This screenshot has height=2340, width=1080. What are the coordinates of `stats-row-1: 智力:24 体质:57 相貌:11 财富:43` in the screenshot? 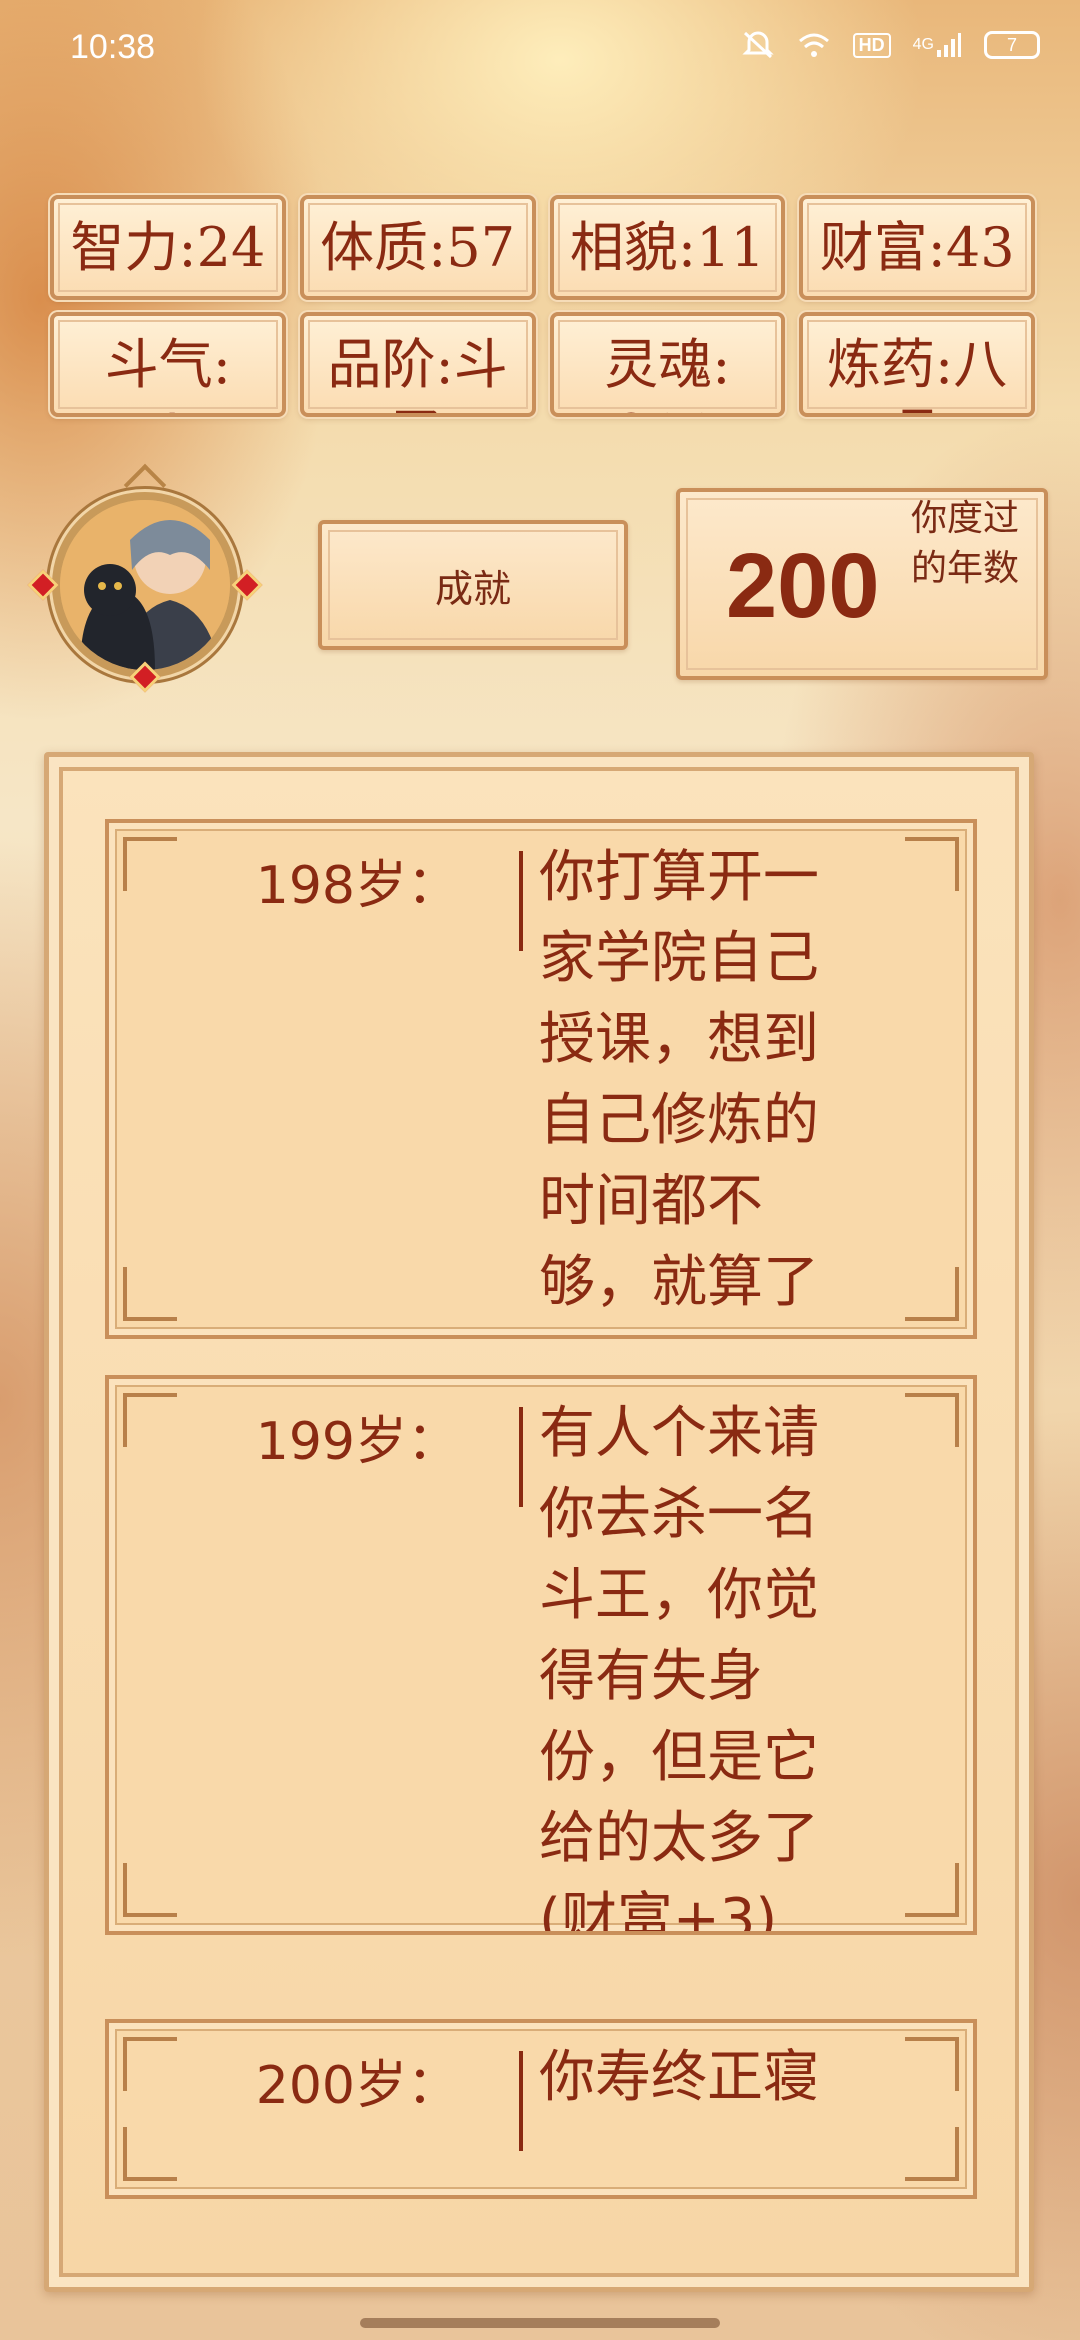 It's located at (542, 247).